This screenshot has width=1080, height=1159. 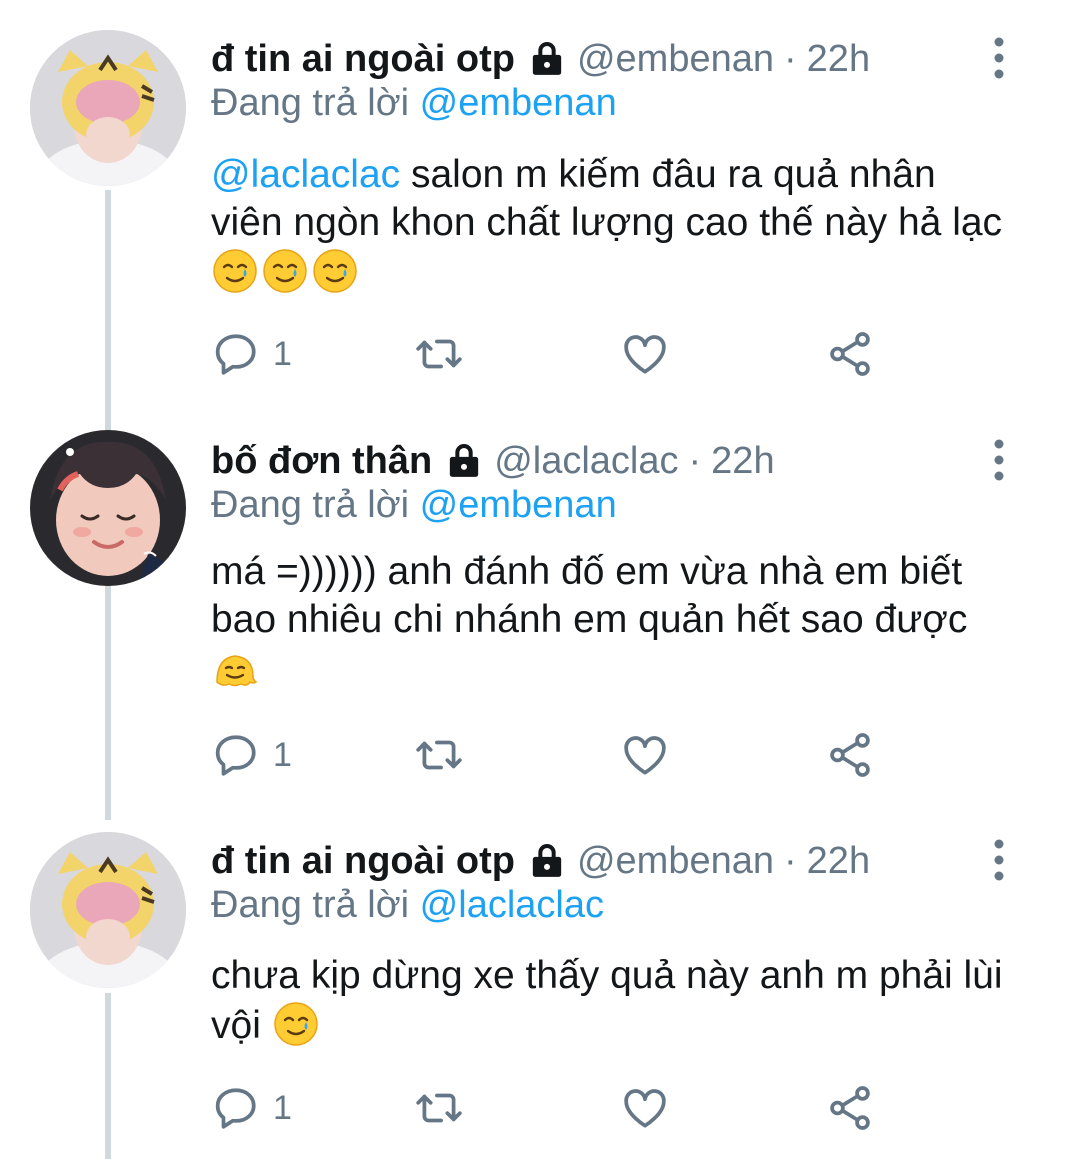 I want to click on melting-face-icon, so click(x=235, y=668).